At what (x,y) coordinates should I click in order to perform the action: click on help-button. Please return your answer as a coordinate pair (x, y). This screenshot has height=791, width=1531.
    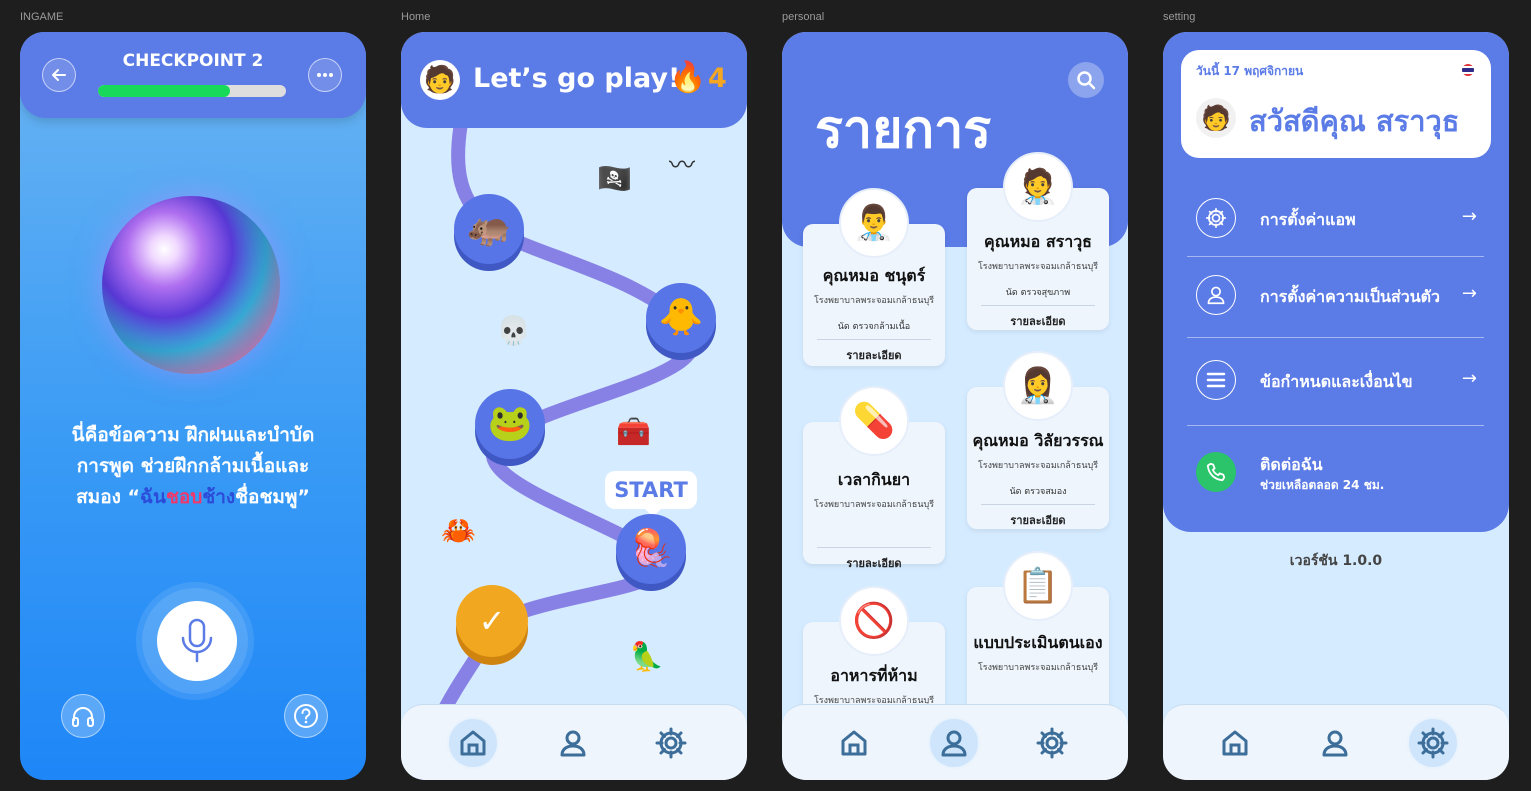
    Looking at the image, I should click on (306, 716).